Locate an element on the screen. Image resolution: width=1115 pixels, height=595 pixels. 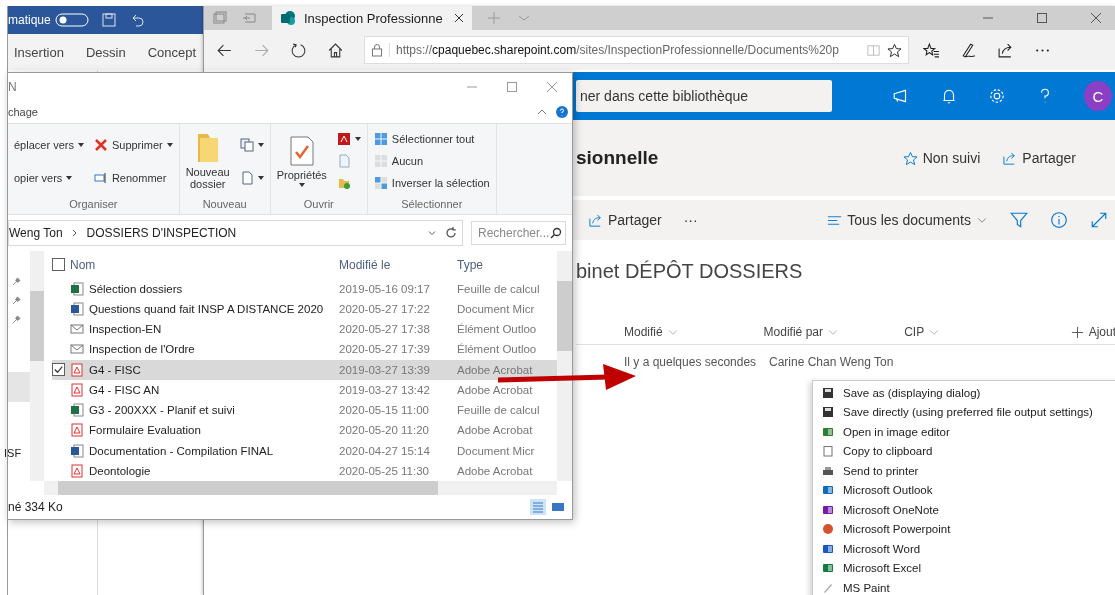
file-date: 2019-03-27 13:42 is located at coordinates (385, 389).